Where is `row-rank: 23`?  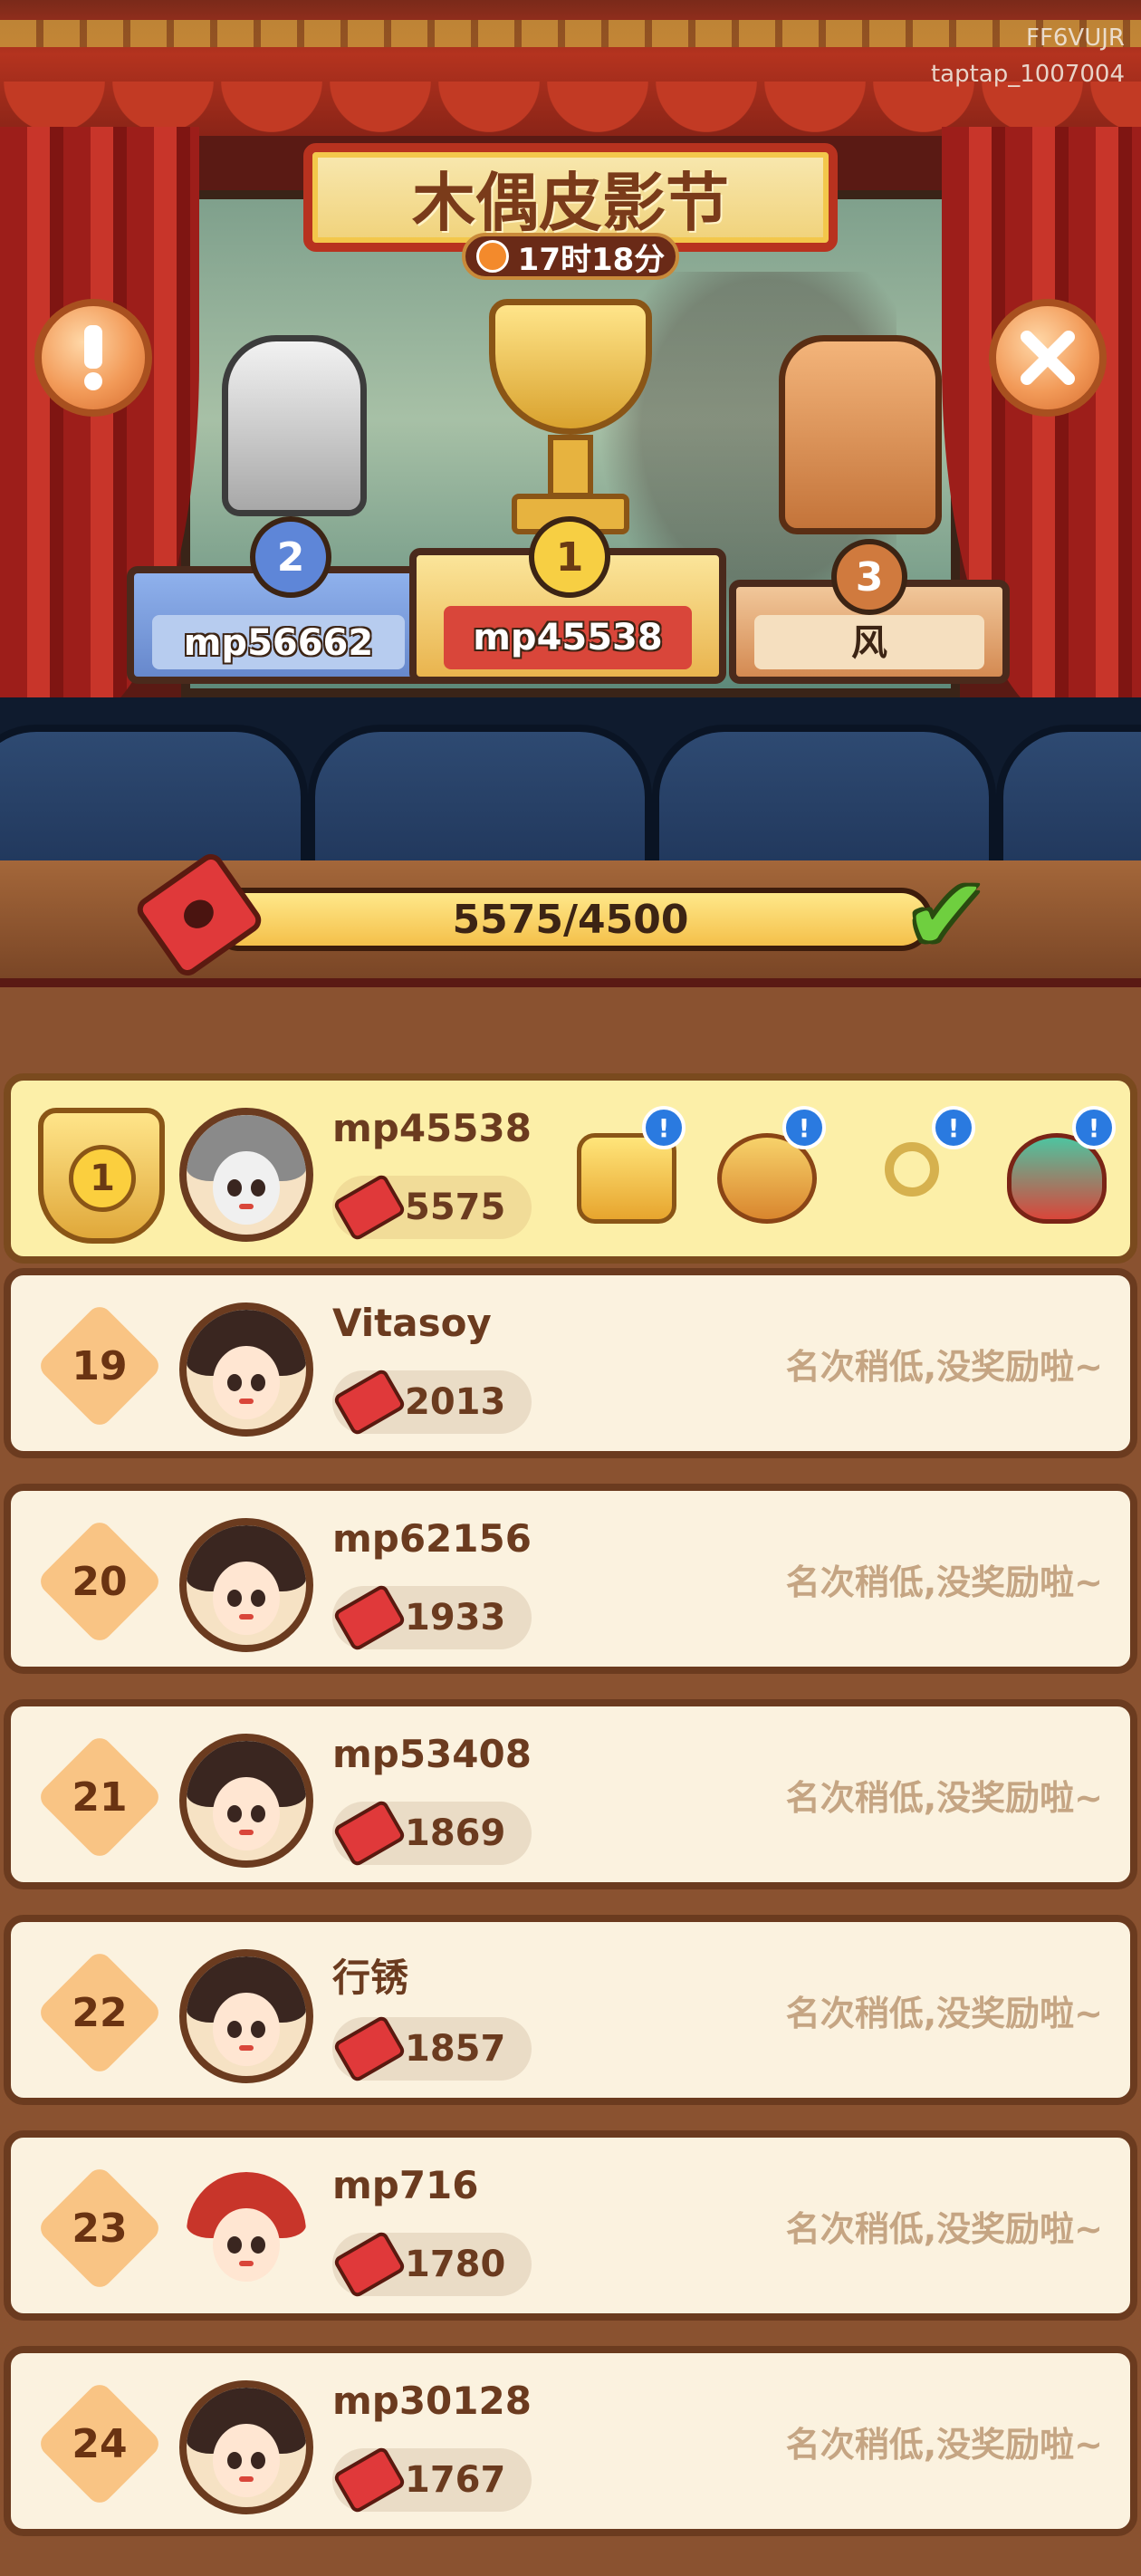
row-rank: 23 is located at coordinates (100, 2228).